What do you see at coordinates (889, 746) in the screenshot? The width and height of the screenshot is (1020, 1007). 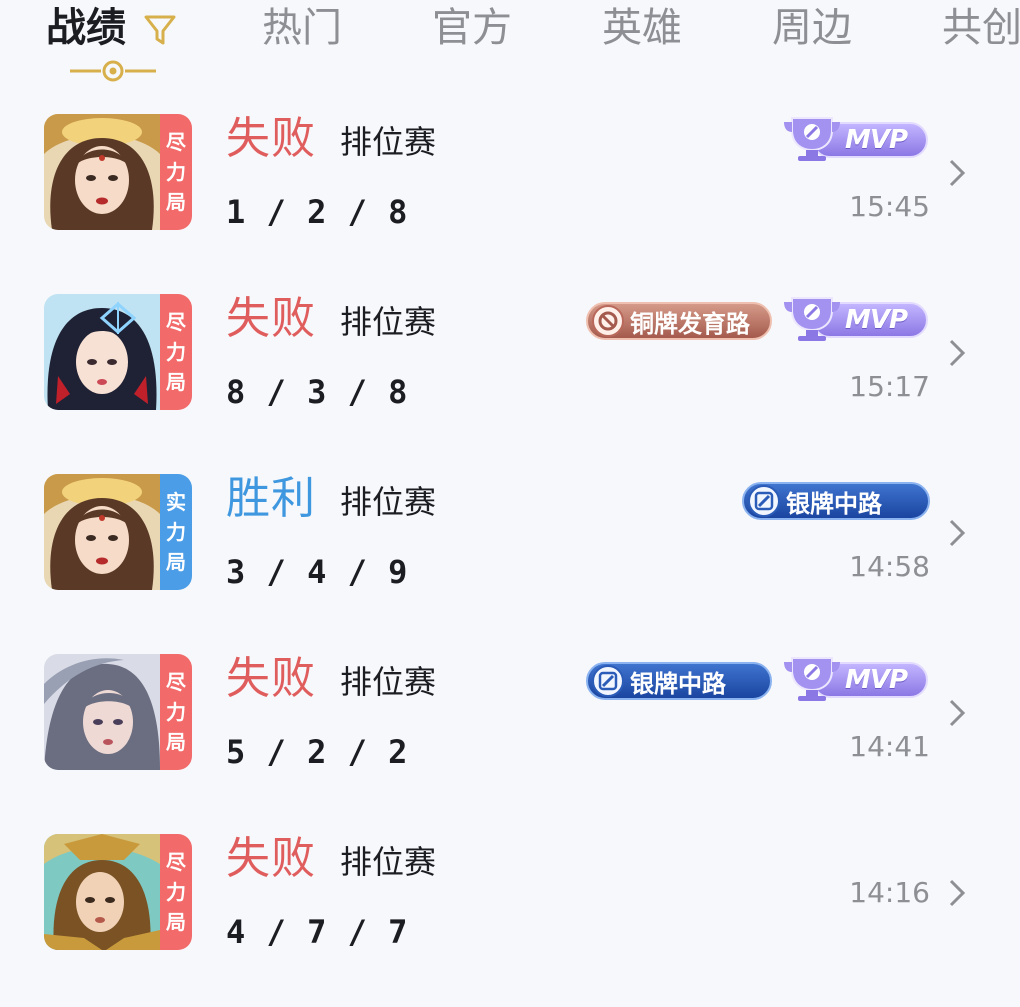 I see `match-time: 14:41` at bounding box center [889, 746].